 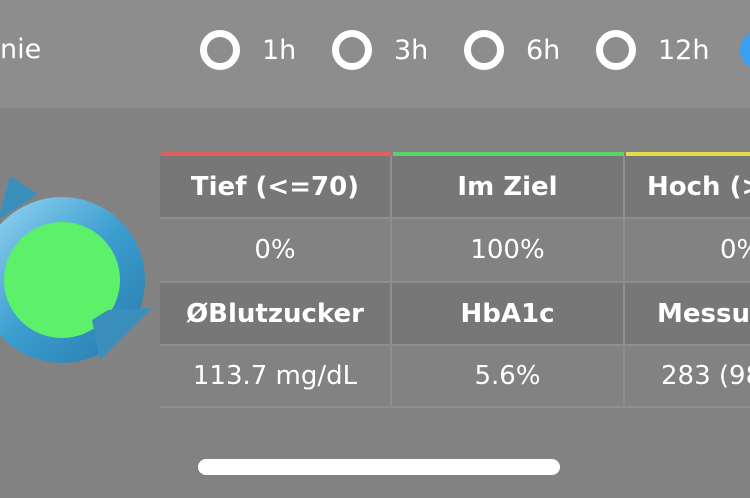 I want to click on value-avg-glucose: 113.7 mg/dL, so click(x=276, y=377).